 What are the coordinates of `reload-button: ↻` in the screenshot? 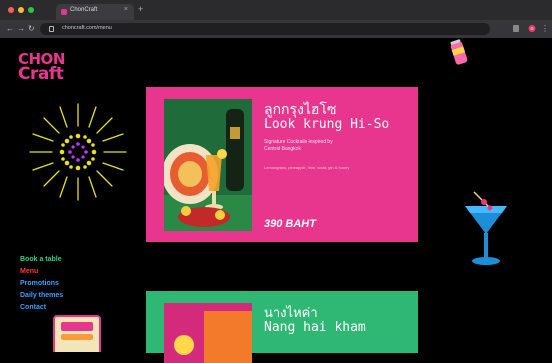 It's located at (31, 28).